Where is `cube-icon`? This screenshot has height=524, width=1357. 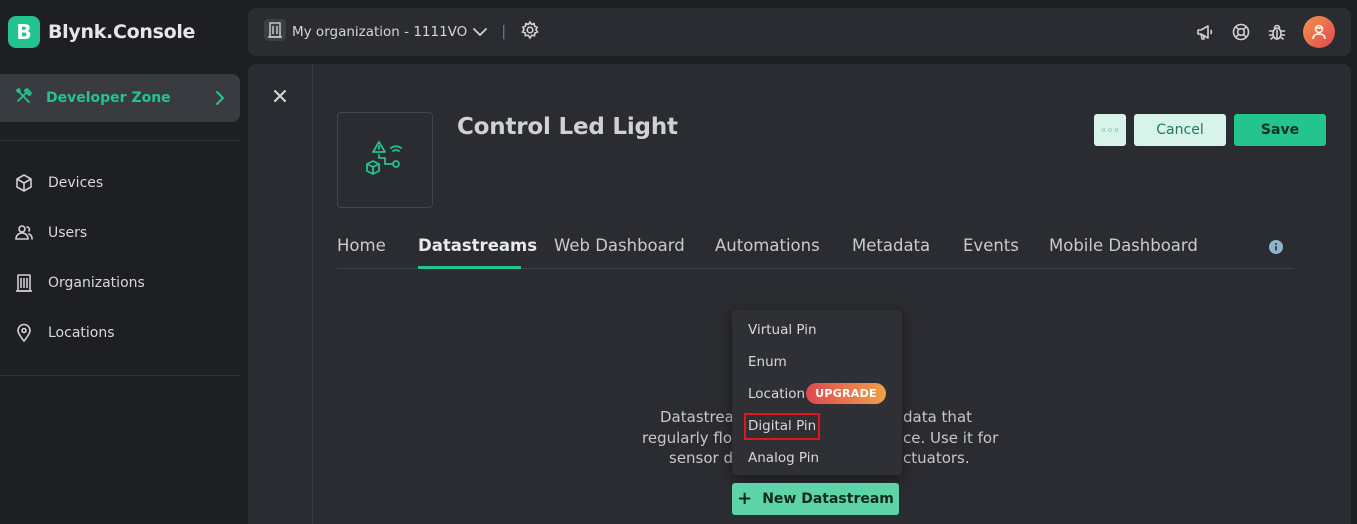 cube-icon is located at coordinates (24, 183).